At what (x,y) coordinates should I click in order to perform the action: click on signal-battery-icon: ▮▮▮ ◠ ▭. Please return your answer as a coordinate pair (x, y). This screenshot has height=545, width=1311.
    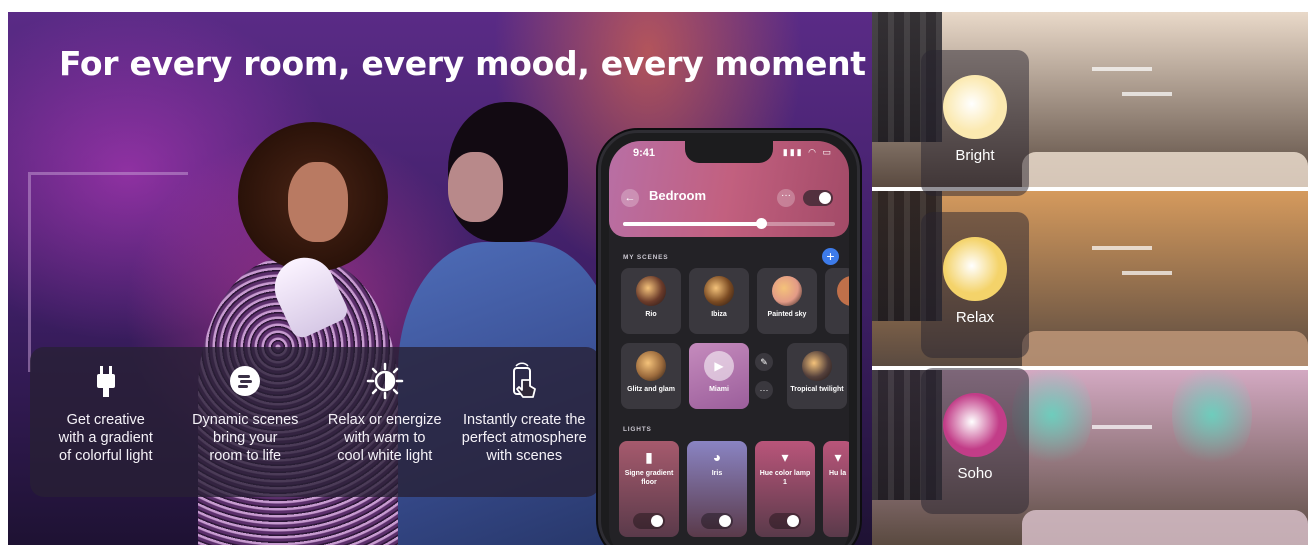
    Looking at the image, I should click on (807, 152).